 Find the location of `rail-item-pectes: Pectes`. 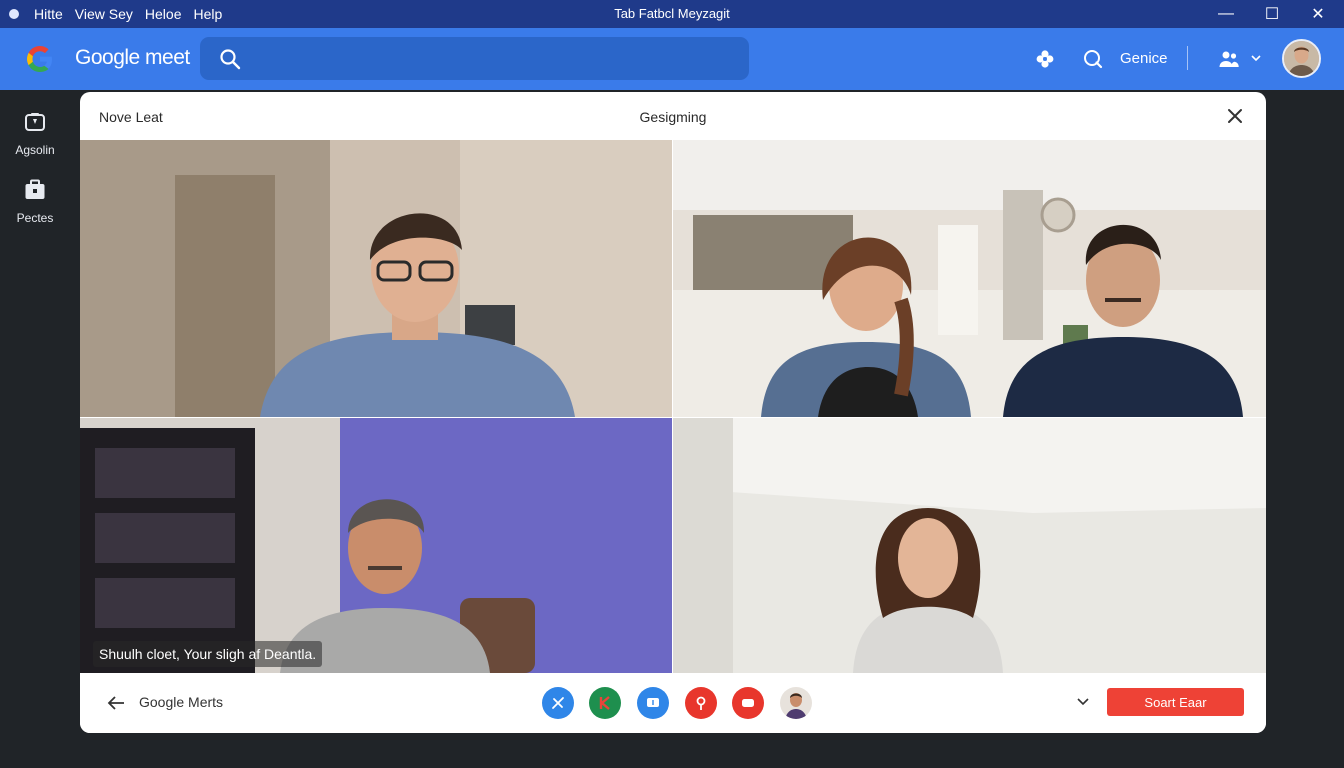

rail-item-pectes: Pectes is located at coordinates (35, 201).